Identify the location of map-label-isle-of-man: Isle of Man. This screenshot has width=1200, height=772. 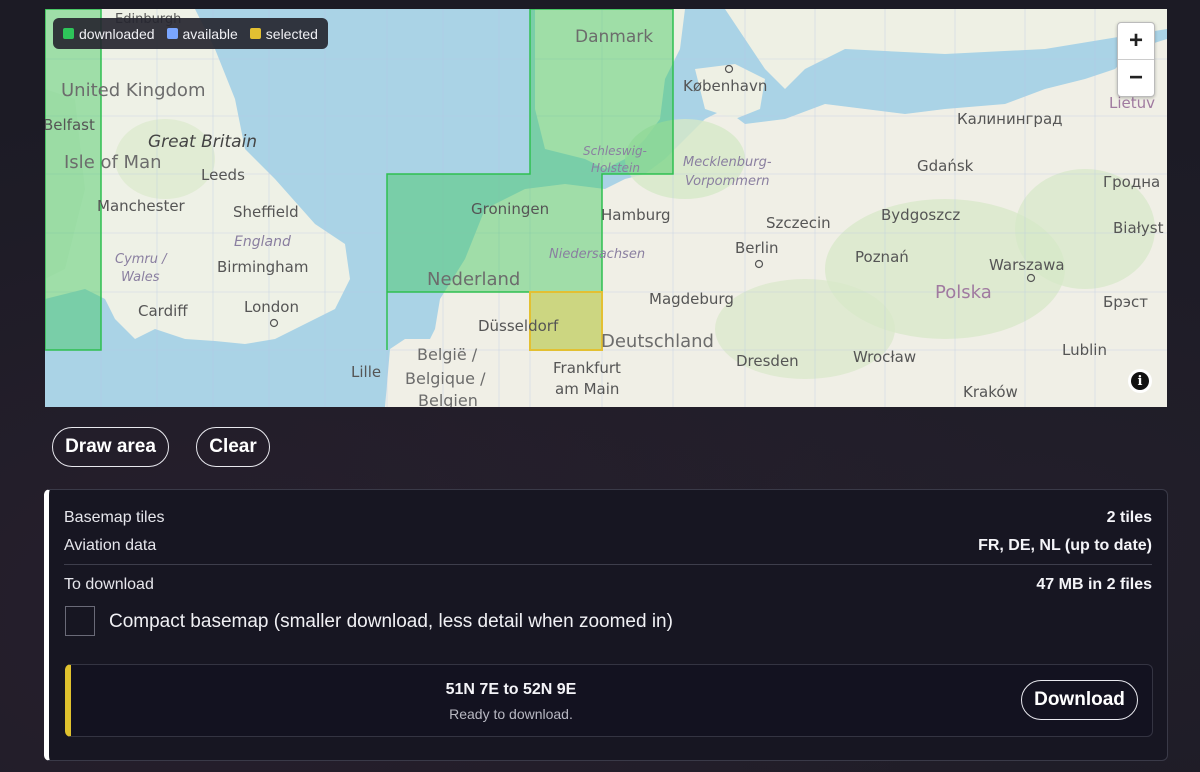
(113, 162).